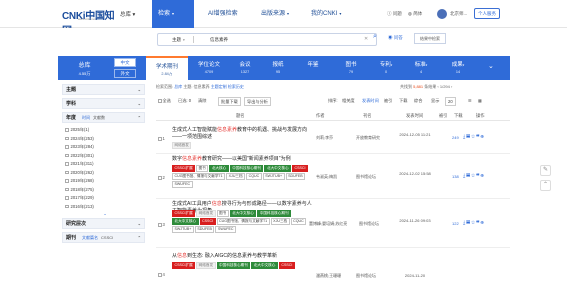  What do you see at coordinates (167, 68) in the screenshot?
I see `tab-journals: 学术期刊 2.84万` at bounding box center [167, 68].